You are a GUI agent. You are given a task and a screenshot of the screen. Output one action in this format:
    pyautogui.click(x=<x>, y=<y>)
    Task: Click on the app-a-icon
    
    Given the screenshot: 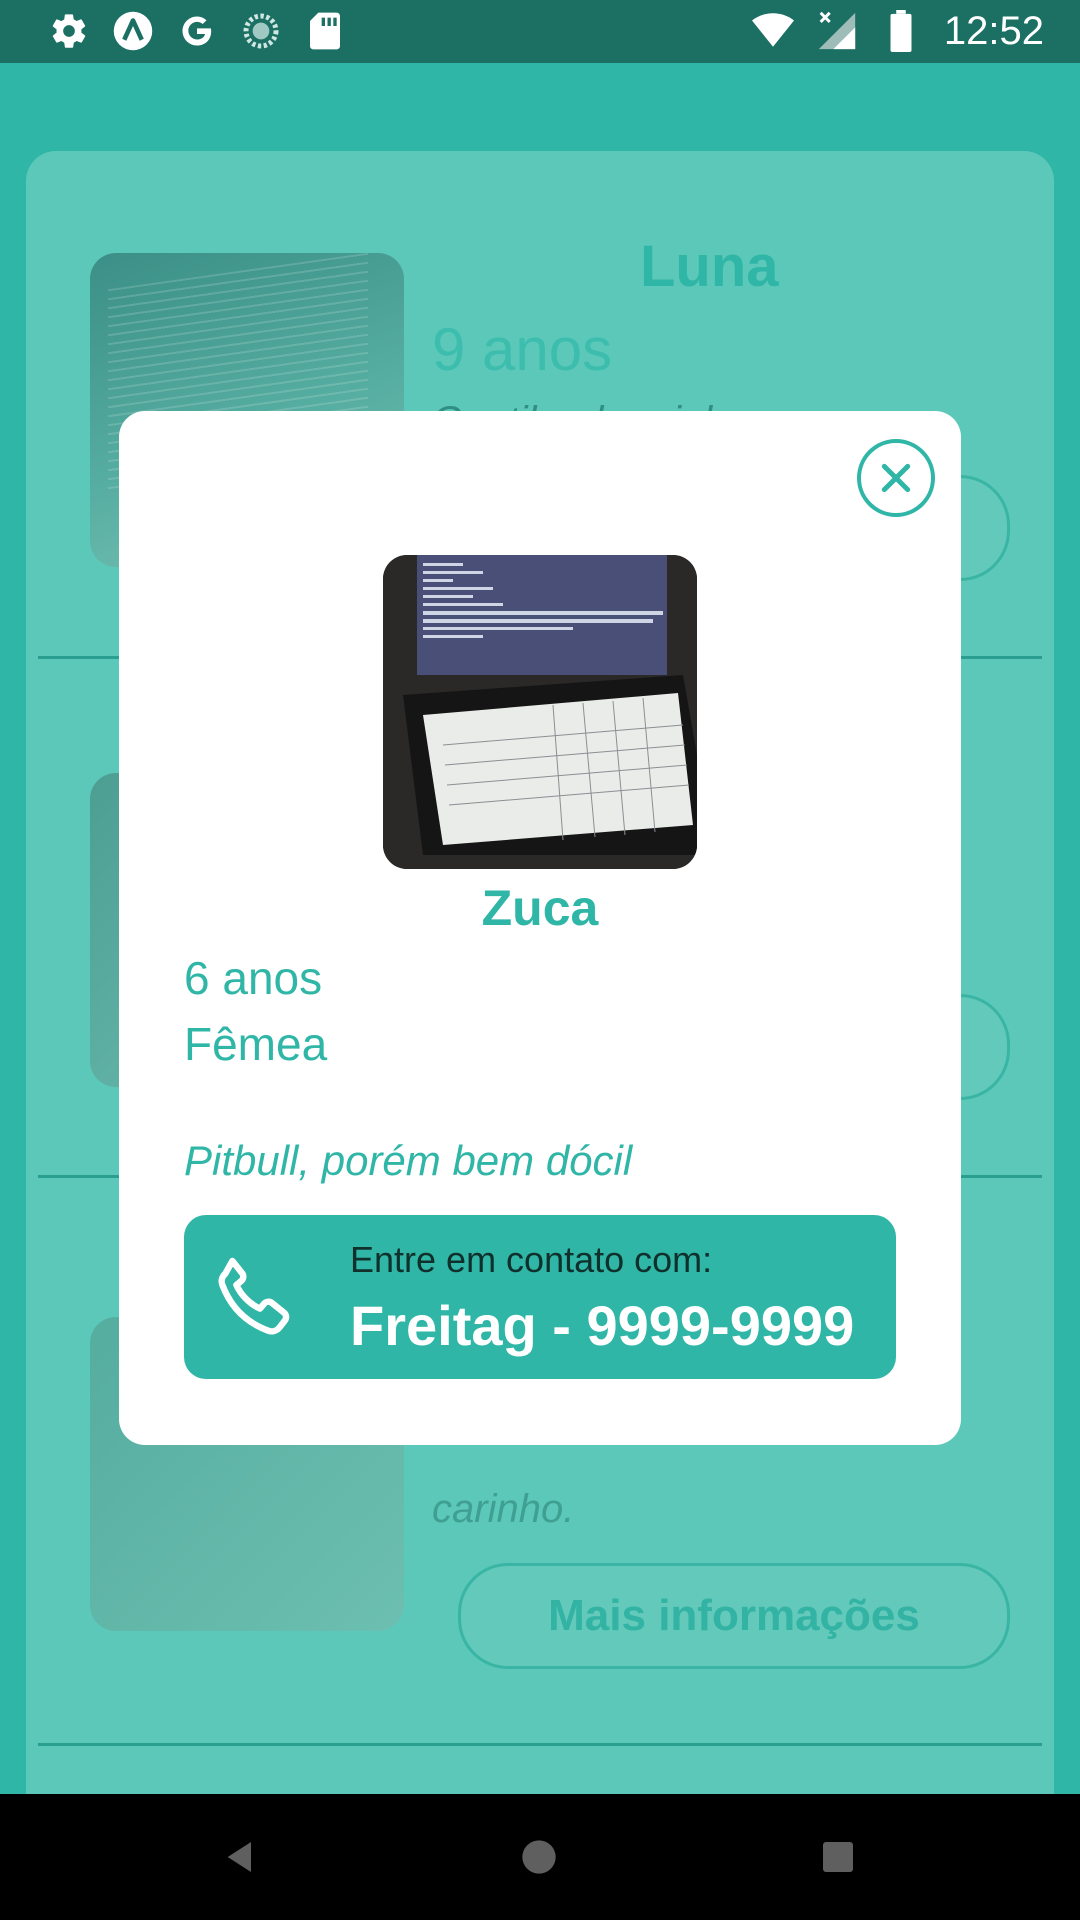 What is the action you would take?
    pyautogui.click(x=133, y=31)
    